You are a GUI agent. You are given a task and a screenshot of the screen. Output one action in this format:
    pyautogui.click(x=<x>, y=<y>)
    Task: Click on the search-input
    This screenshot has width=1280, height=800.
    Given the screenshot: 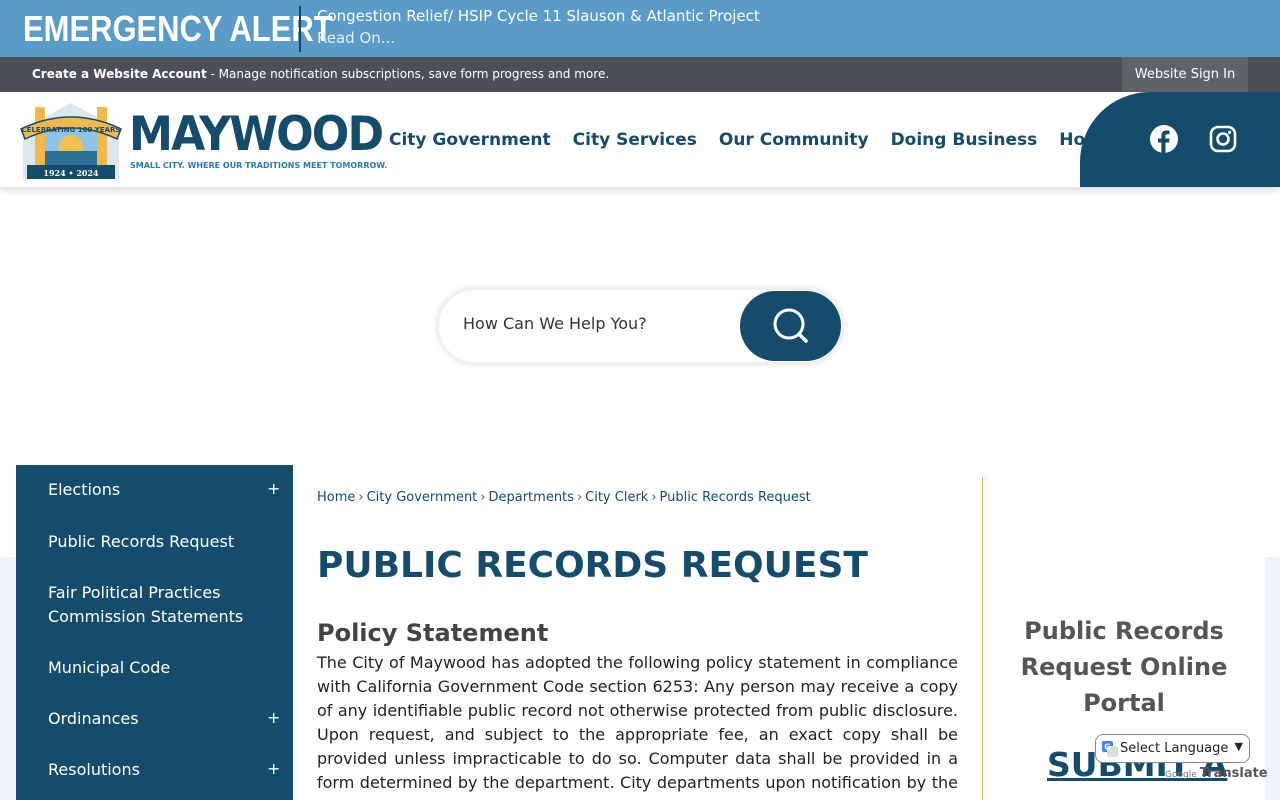 What is the action you would take?
    pyautogui.click(x=598, y=323)
    